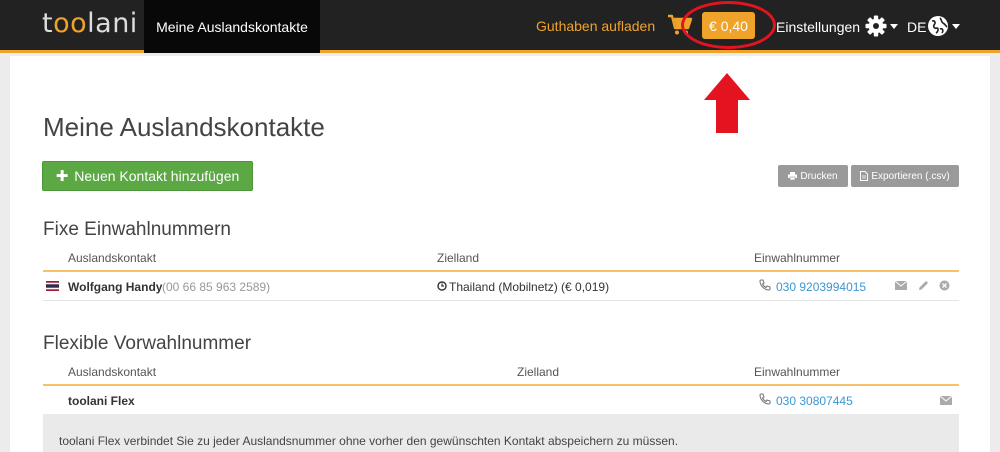  I want to click on export-csv-button: Exportieren (.csv), so click(905, 176).